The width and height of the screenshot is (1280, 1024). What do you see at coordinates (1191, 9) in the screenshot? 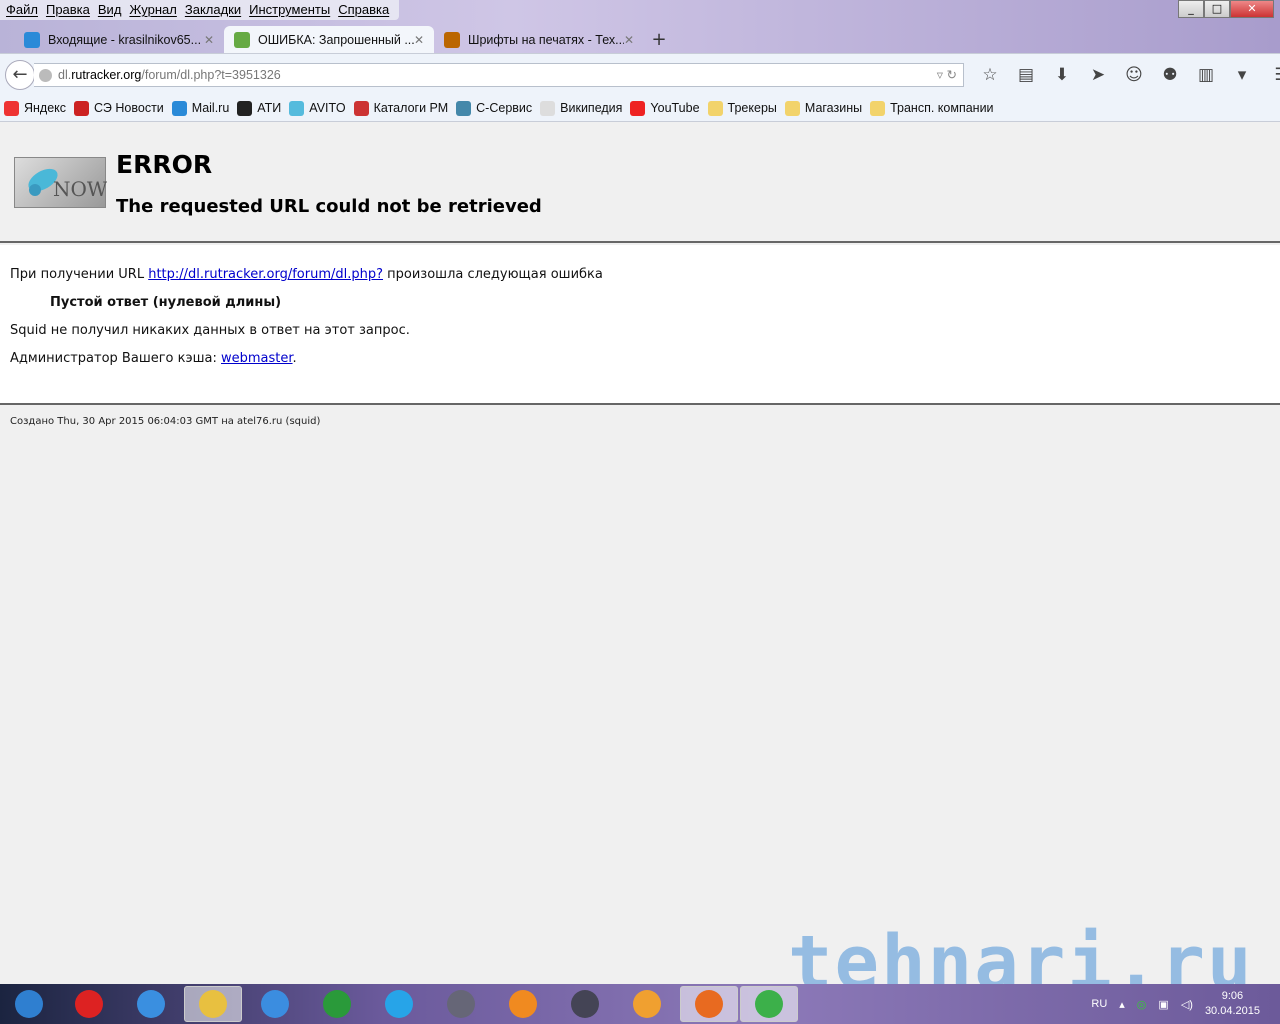
I see `minimize-button: _` at bounding box center [1191, 9].